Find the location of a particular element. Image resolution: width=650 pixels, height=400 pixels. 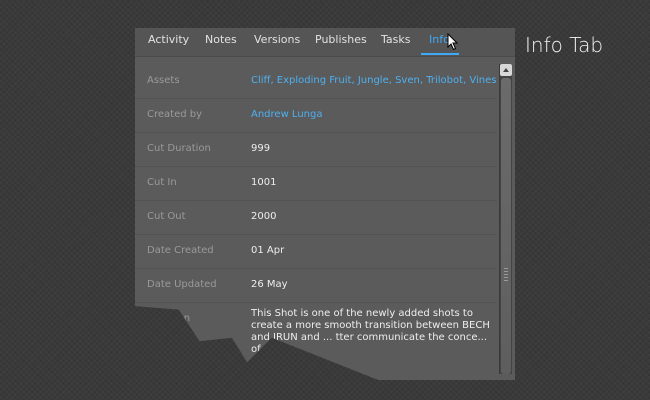

mouse-pointer-icon is located at coordinates (453, 42).